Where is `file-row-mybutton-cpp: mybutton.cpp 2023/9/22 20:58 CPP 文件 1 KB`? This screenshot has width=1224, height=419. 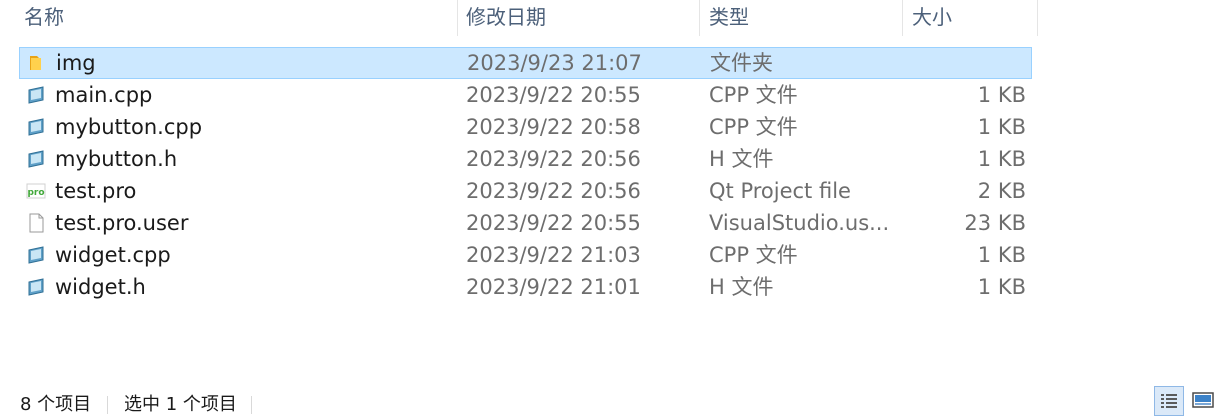
file-row-mybutton-cpp: mybutton.cpp 2023/9/22 20:58 CPP 文件 1 KB is located at coordinates (525, 127).